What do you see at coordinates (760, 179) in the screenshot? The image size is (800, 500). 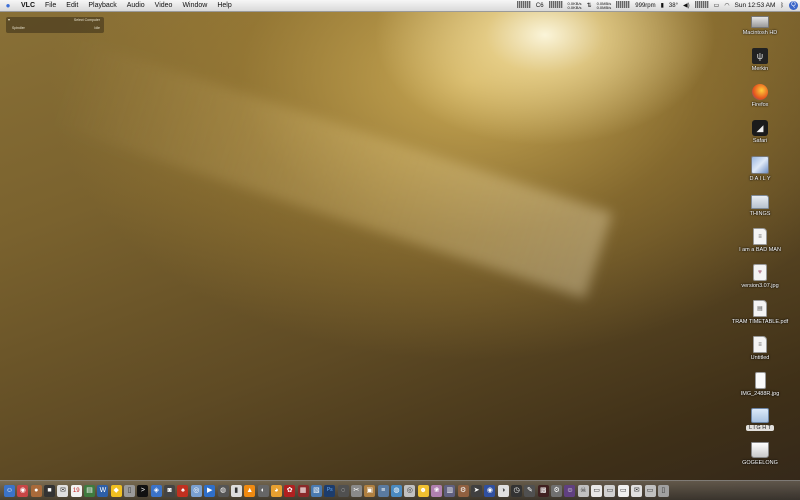 I see `desktop-icon-label: D A I L Y` at bounding box center [760, 179].